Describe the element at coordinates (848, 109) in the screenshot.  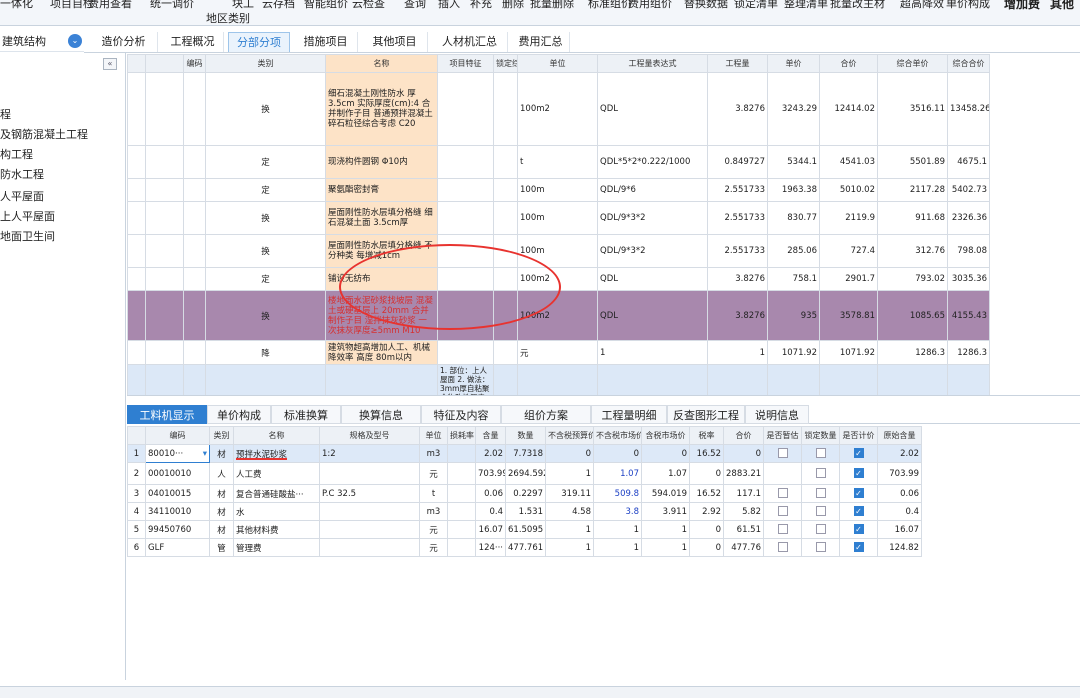
I see `upper-cell-amount: 12414.02` at that location.